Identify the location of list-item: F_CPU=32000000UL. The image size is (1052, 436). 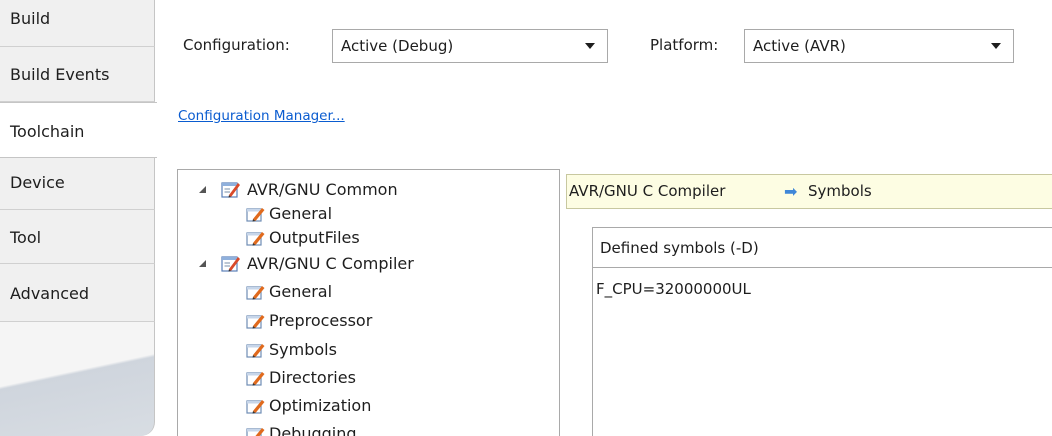
(673, 289).